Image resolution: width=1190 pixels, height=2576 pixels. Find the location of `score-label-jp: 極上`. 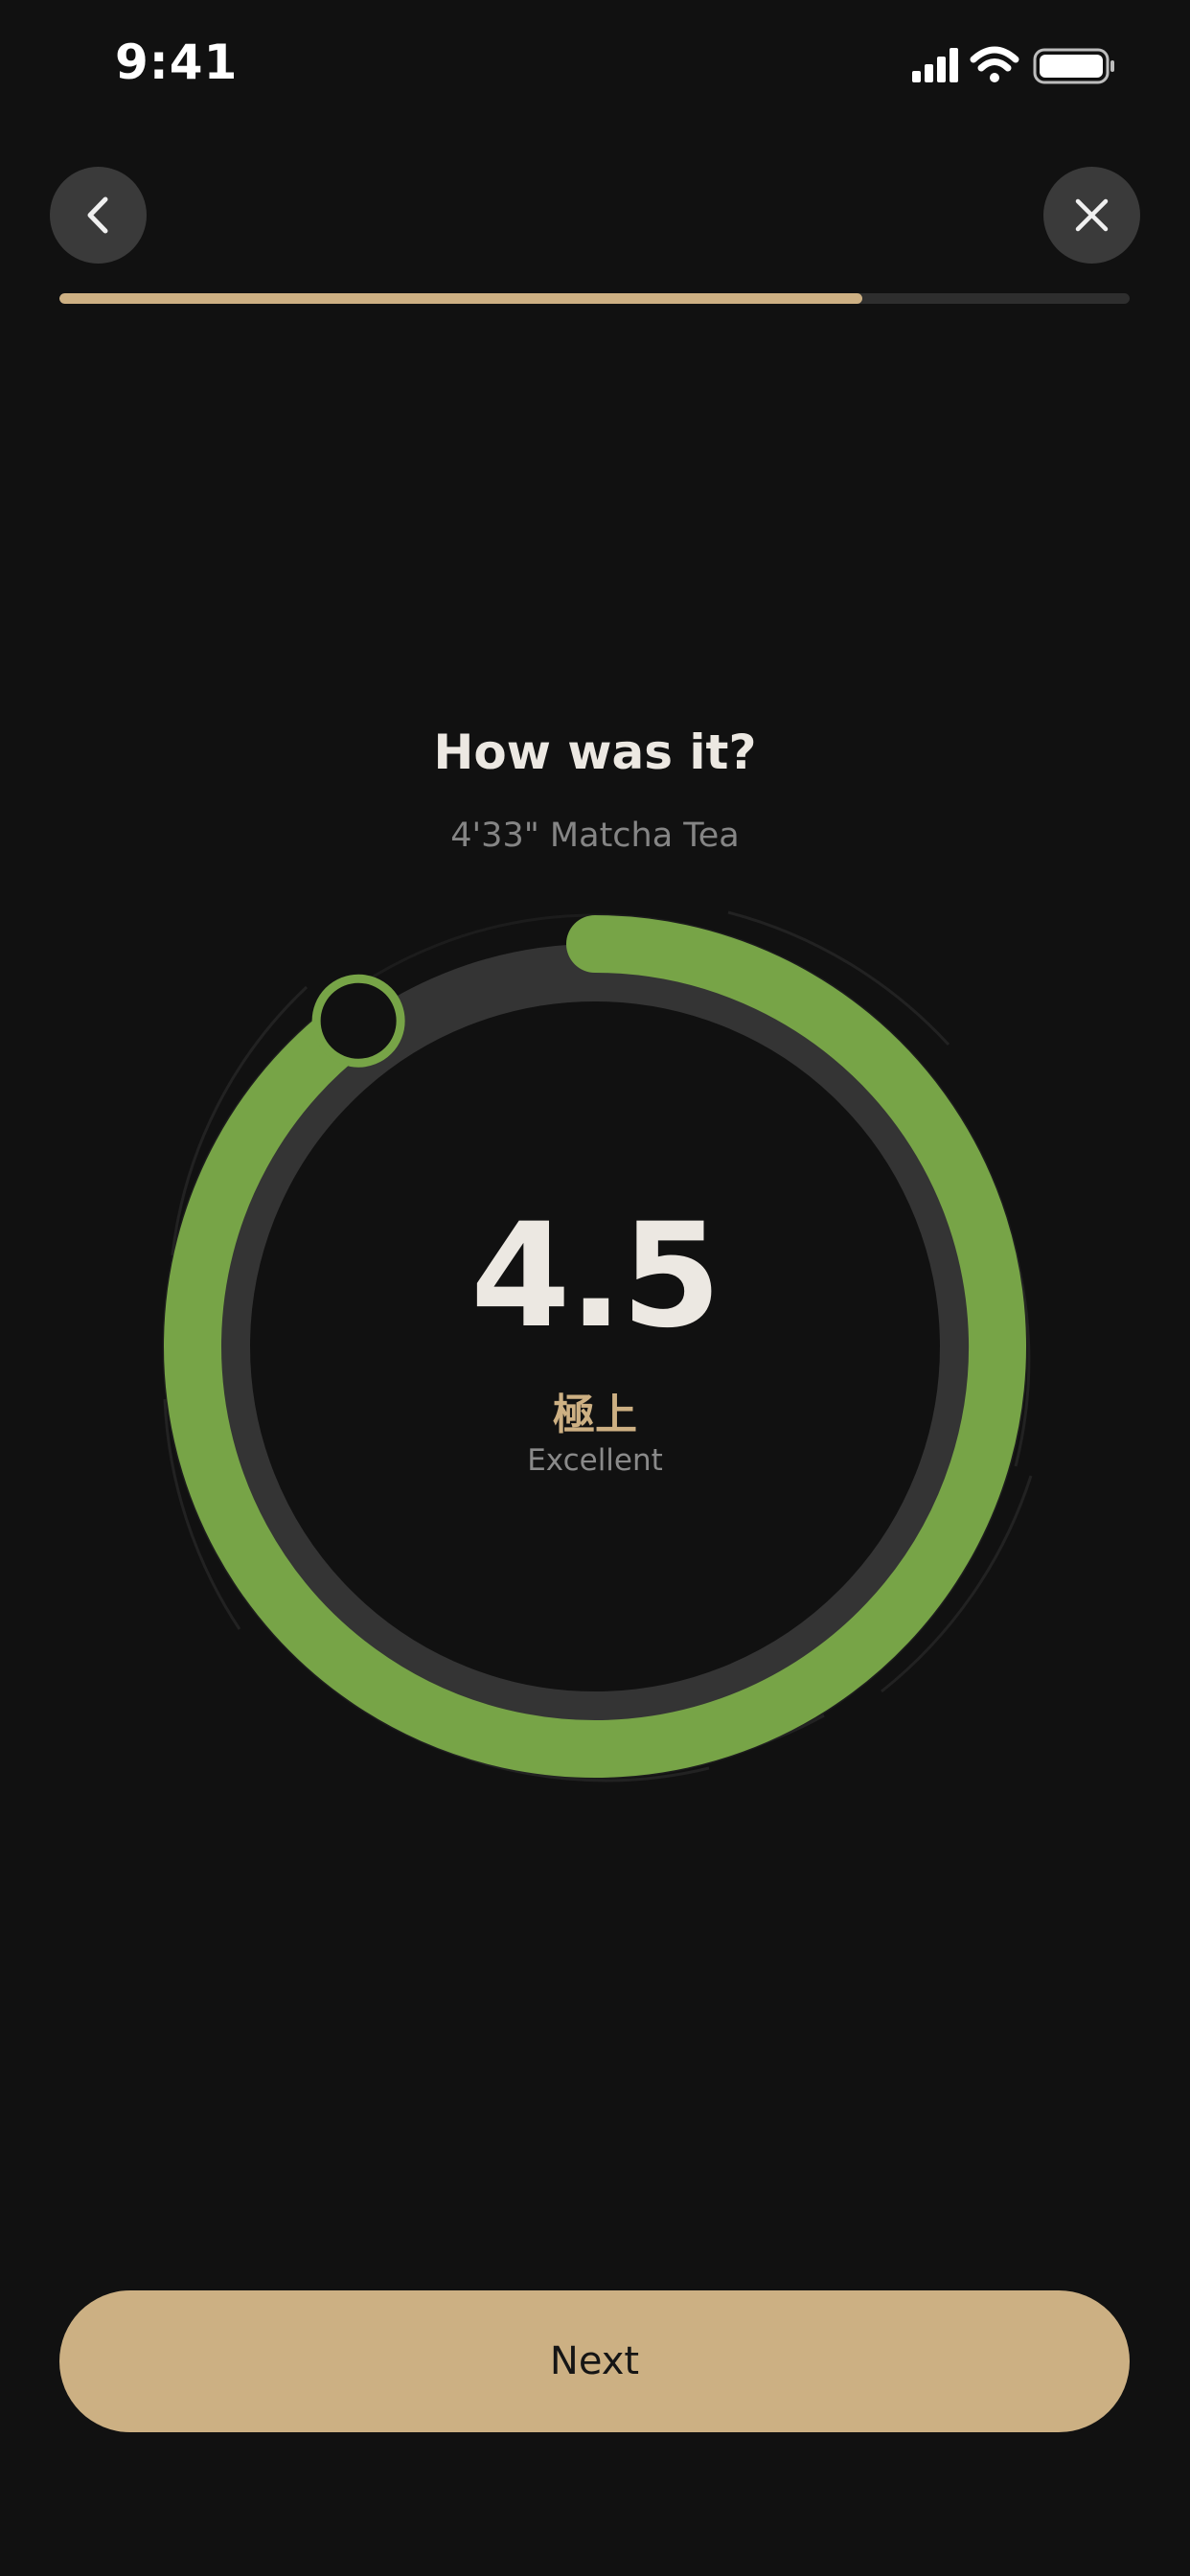

score-label-jp: 極上 is located at coordinates (595, 1415).